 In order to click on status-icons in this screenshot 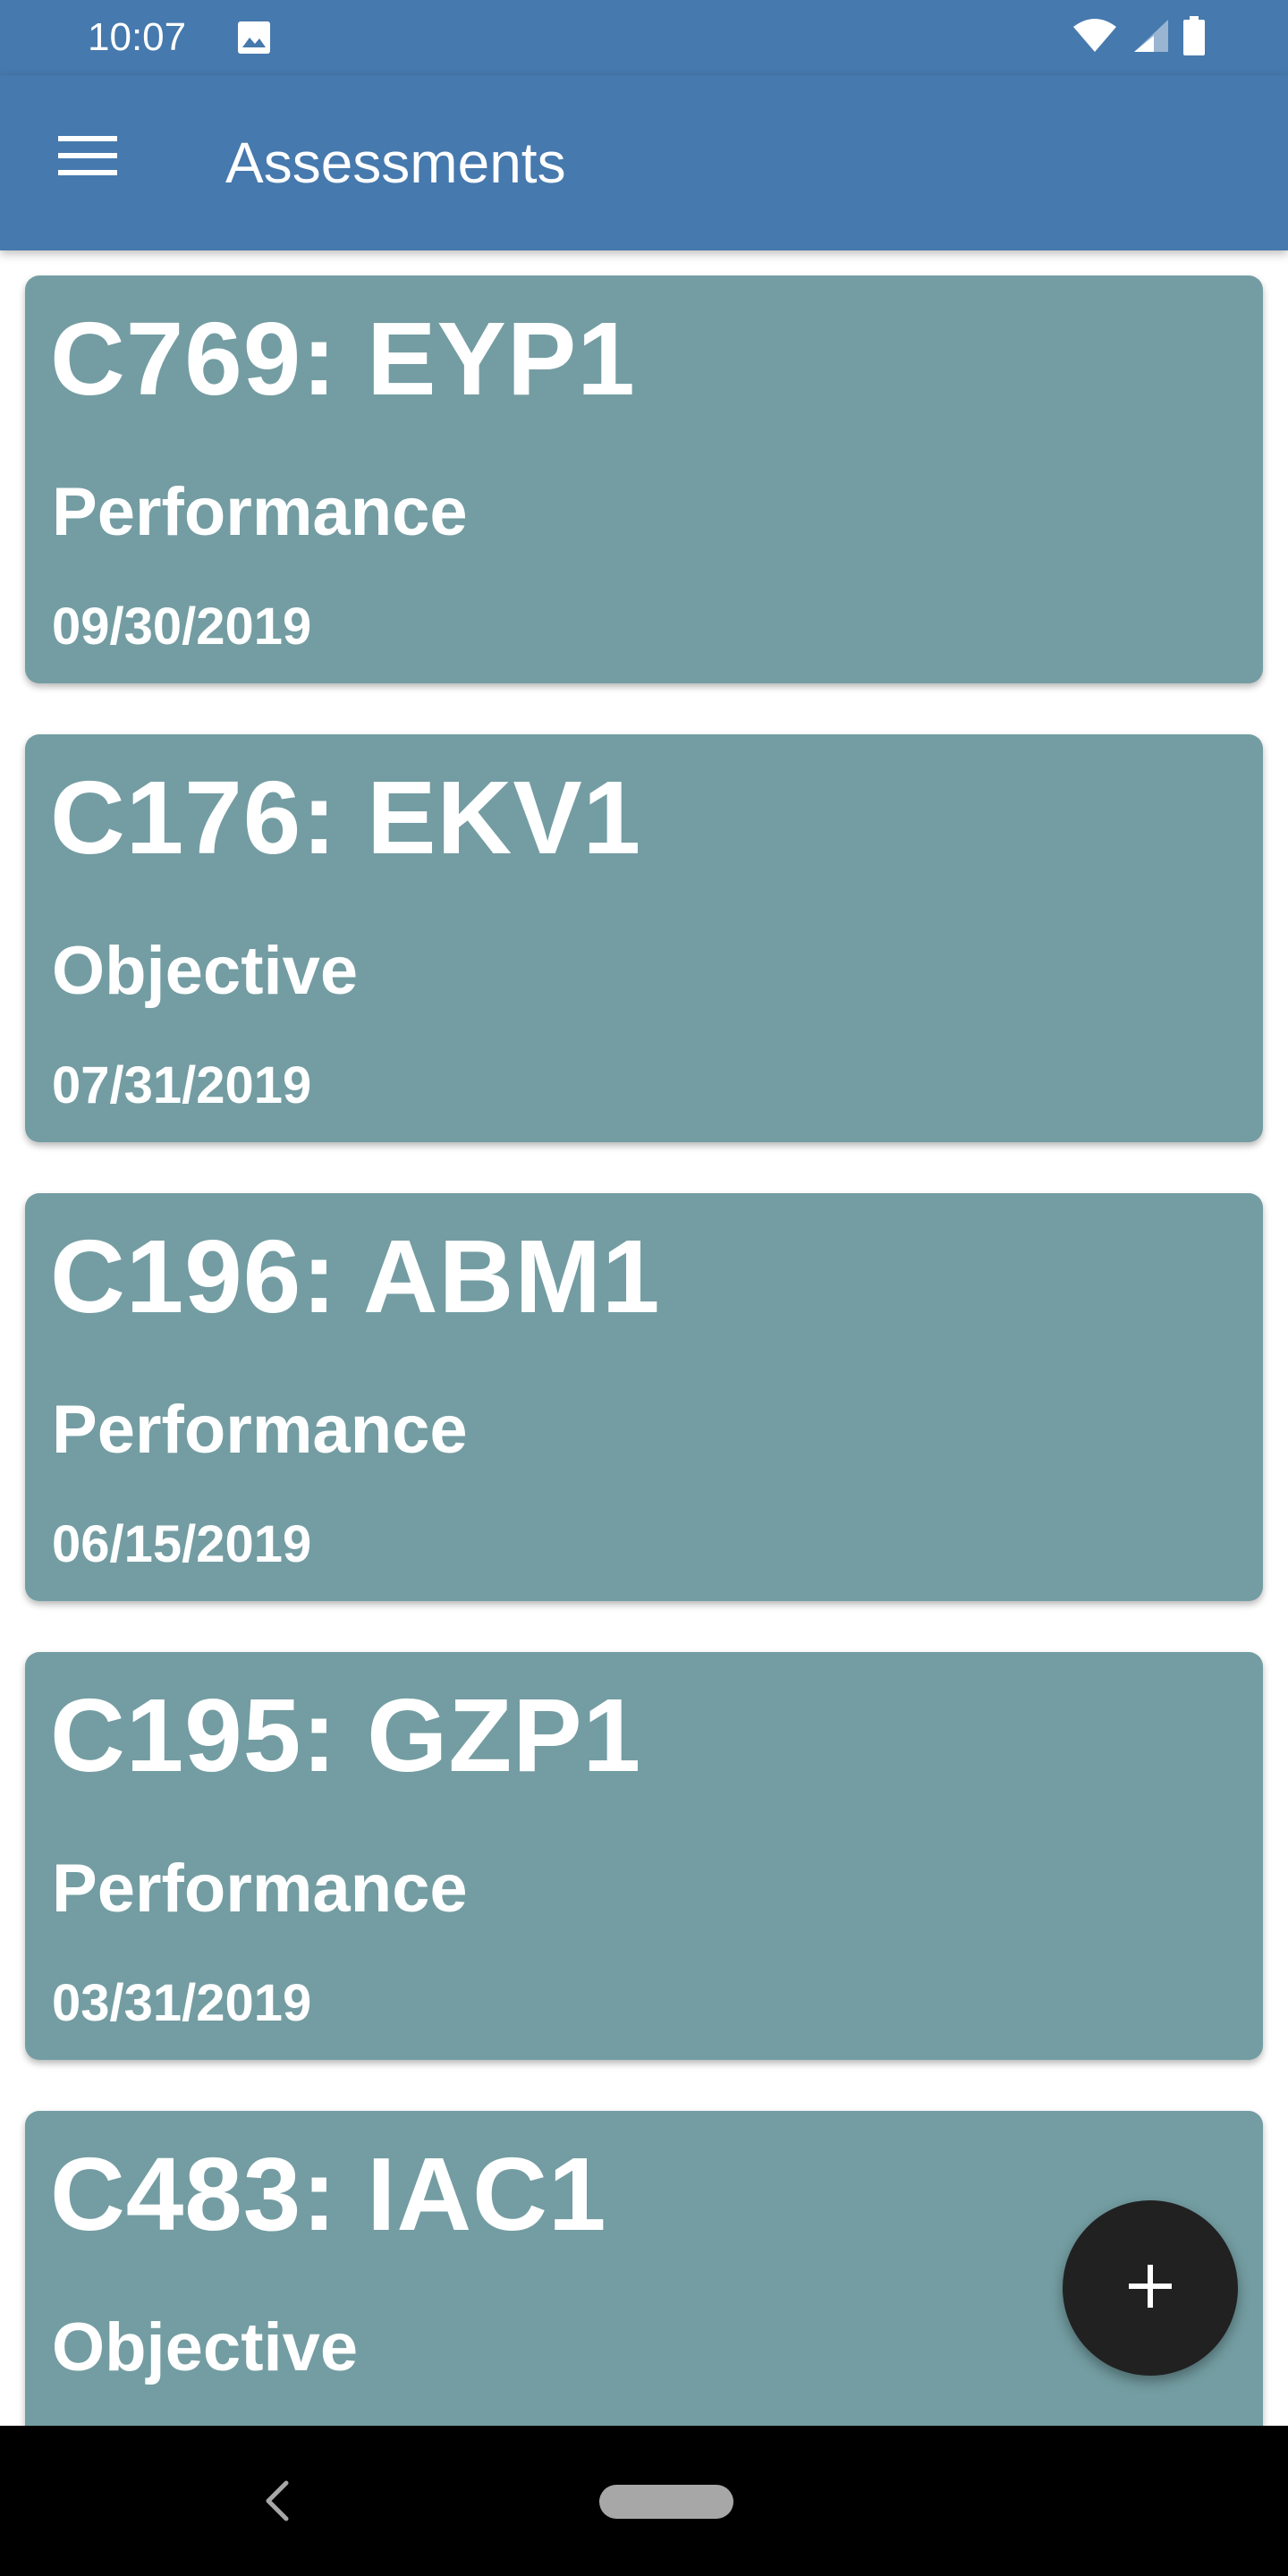, I will do `click(1139, 37)`.